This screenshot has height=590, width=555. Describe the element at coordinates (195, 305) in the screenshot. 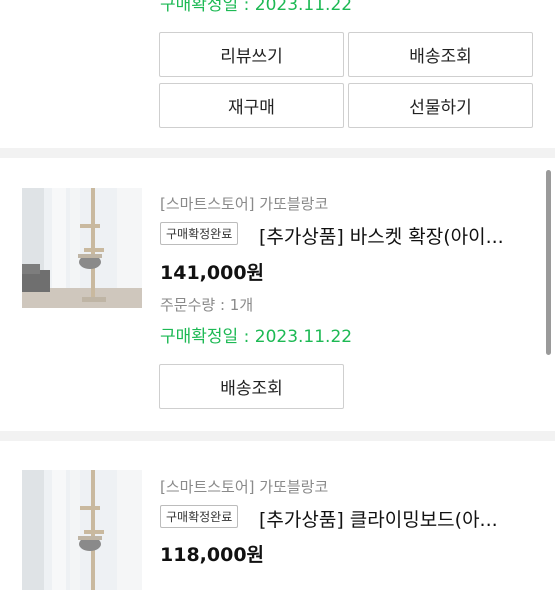

I see `order-quantity-label: 주문수량 :` at that location.